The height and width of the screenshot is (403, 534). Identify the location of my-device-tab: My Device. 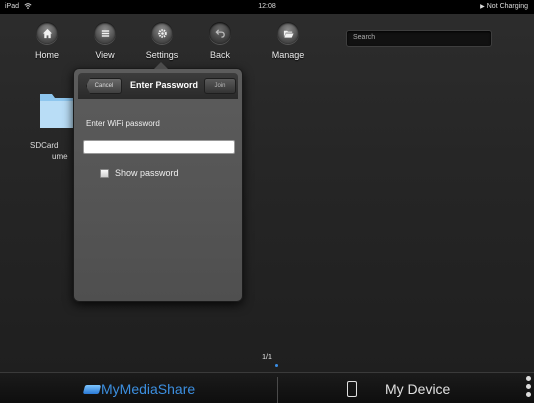
(398, 389).